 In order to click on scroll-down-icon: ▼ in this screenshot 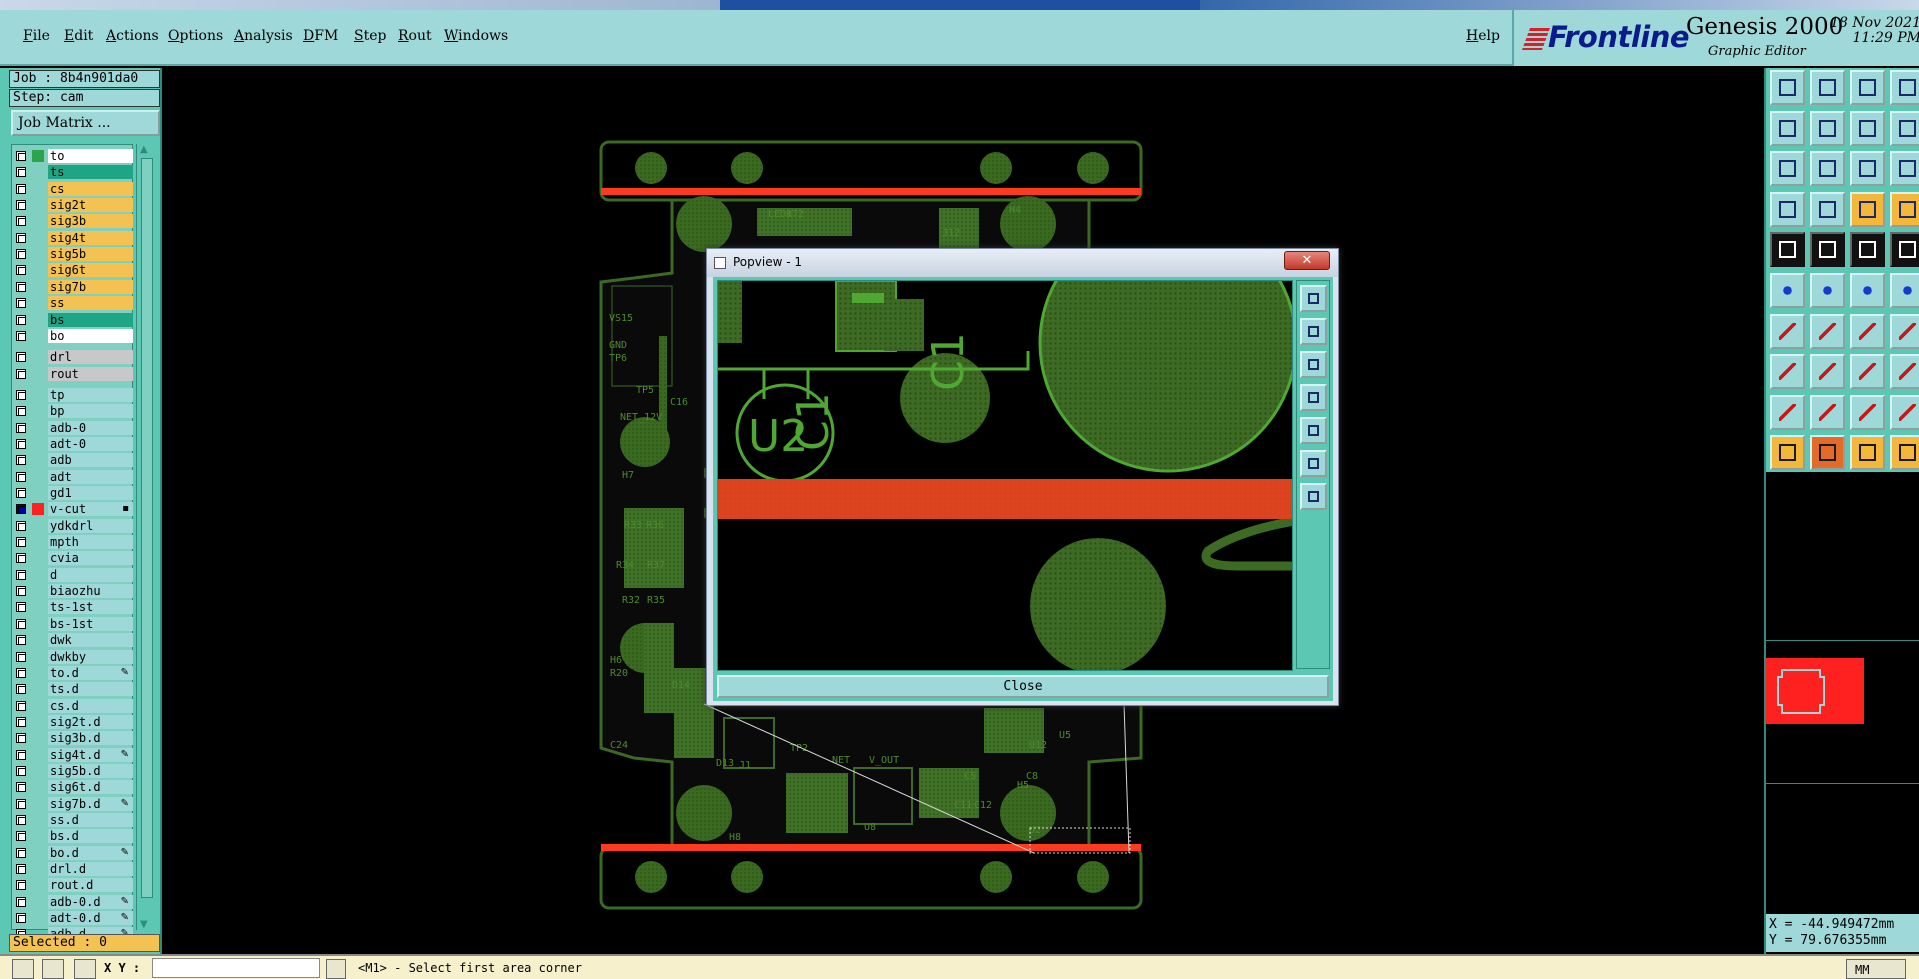, I will do `click(144, 924)`.